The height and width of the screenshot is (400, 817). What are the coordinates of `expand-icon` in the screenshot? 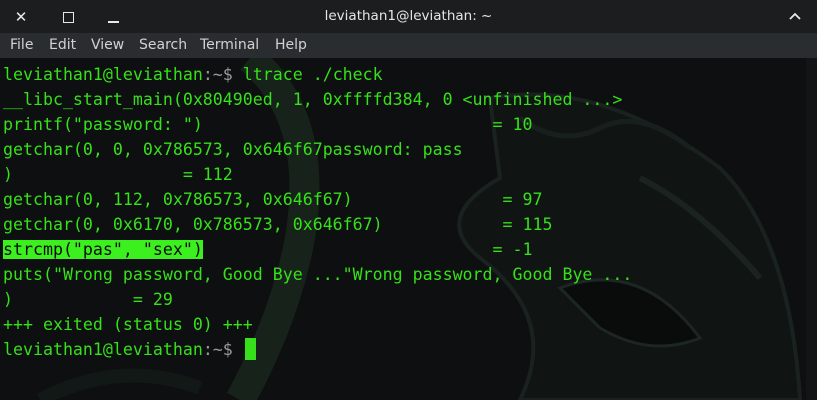 It's located at (795, 17).